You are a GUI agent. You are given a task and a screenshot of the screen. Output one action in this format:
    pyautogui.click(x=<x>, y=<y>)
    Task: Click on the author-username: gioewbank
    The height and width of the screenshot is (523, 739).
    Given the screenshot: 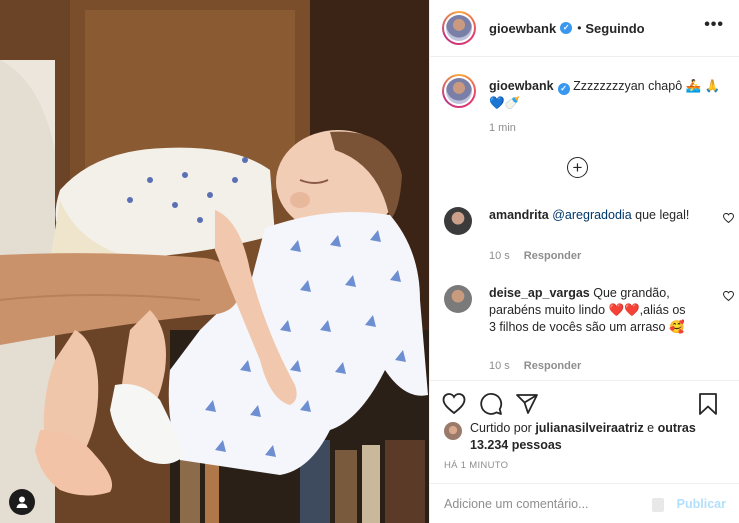 What is the action you would take?
    pyautogui.click(x=522, y=28)
    